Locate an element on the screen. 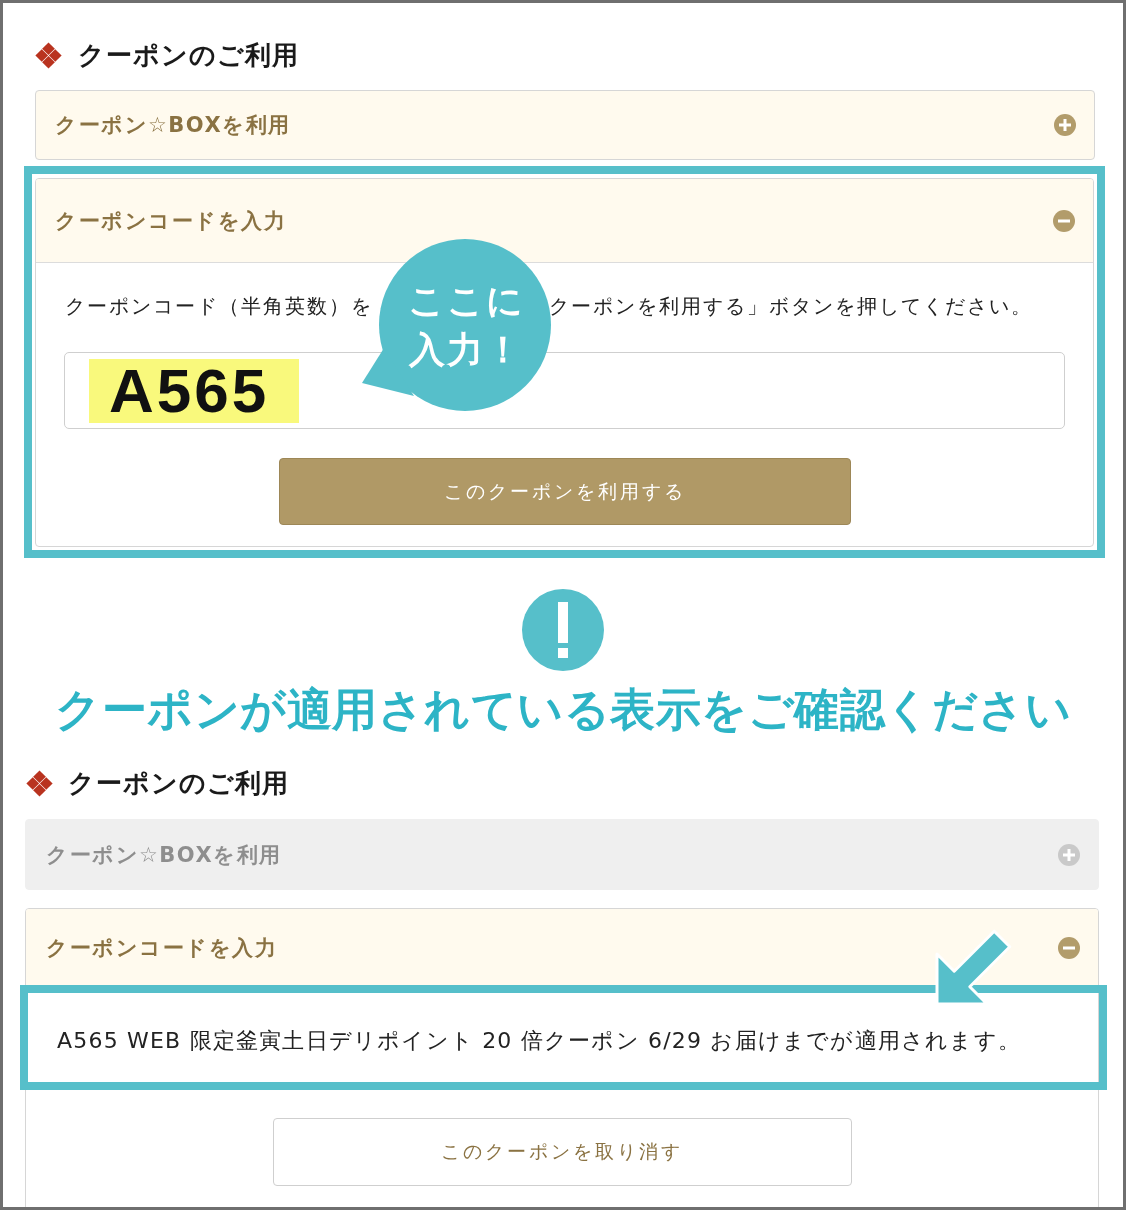 The height and width of the screenshot is (1210, 1126). apply-coupon-button: このクーポンを利用する is located at coordinates (564, 491).